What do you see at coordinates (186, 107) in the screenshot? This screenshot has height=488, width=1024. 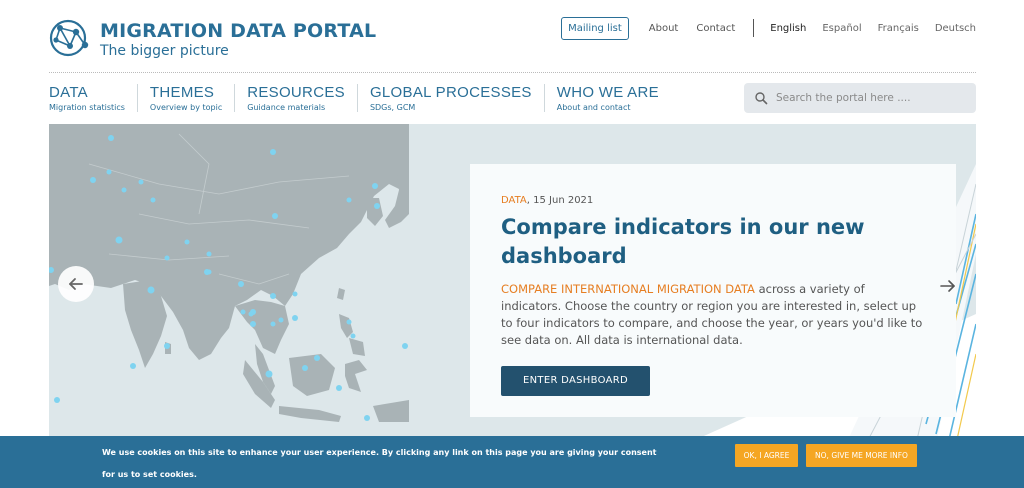 I see `nav-item-subtitle: Overview by topic` at bounding box center [186, 107].